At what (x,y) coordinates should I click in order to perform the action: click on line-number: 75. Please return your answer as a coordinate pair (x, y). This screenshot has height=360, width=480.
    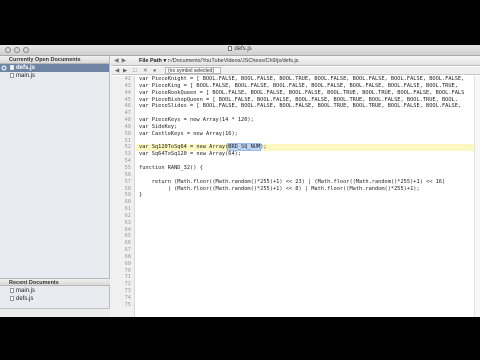
    Looking at the image, I should click on (127, 304).